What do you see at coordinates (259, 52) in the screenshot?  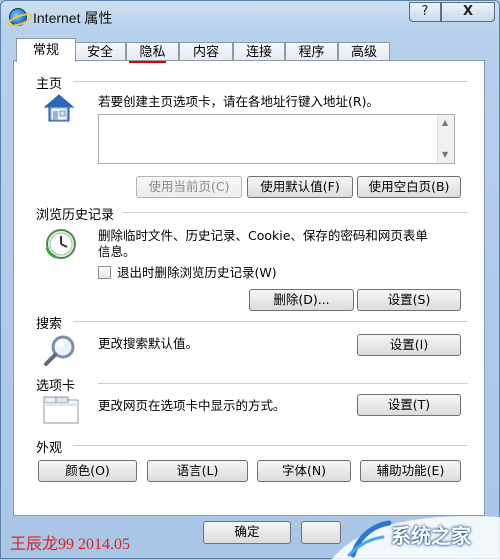 I see `tab-connections: 连接` at bounding box center [259, 52].